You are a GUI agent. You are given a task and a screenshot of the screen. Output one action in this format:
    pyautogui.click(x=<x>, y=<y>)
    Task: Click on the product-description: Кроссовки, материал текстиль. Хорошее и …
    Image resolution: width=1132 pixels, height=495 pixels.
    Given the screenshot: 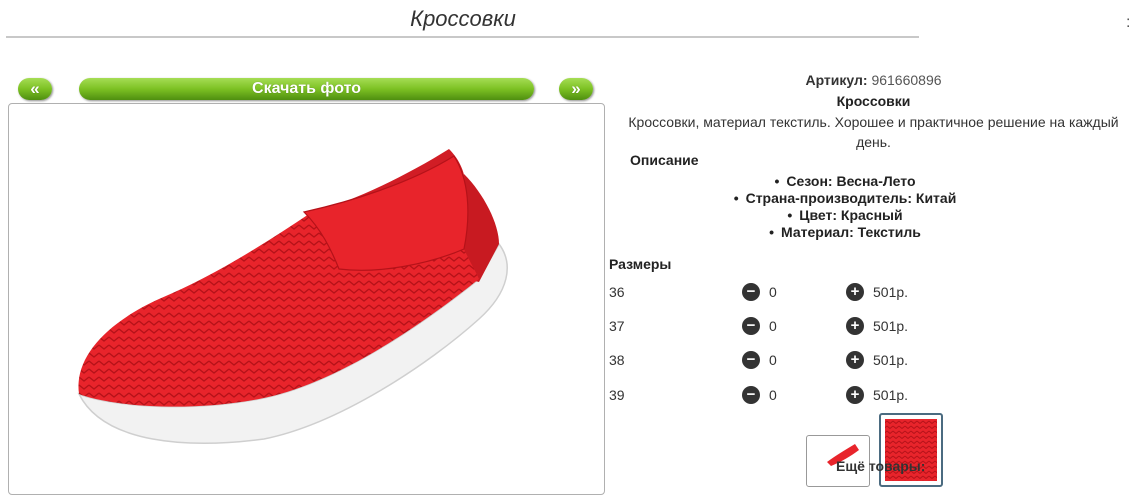 What is the action you would take?
    pyautogui.click(x=873, y=132)
    